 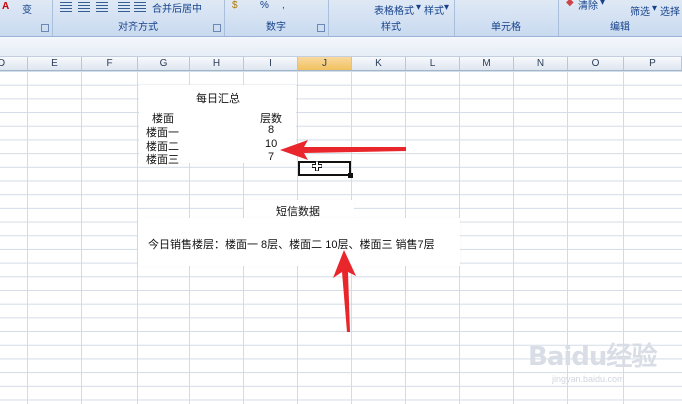 What do you see at coordinates (596, 63) in the screenshot?
I see `column-header-o: O` at bounding box center [596, 63].